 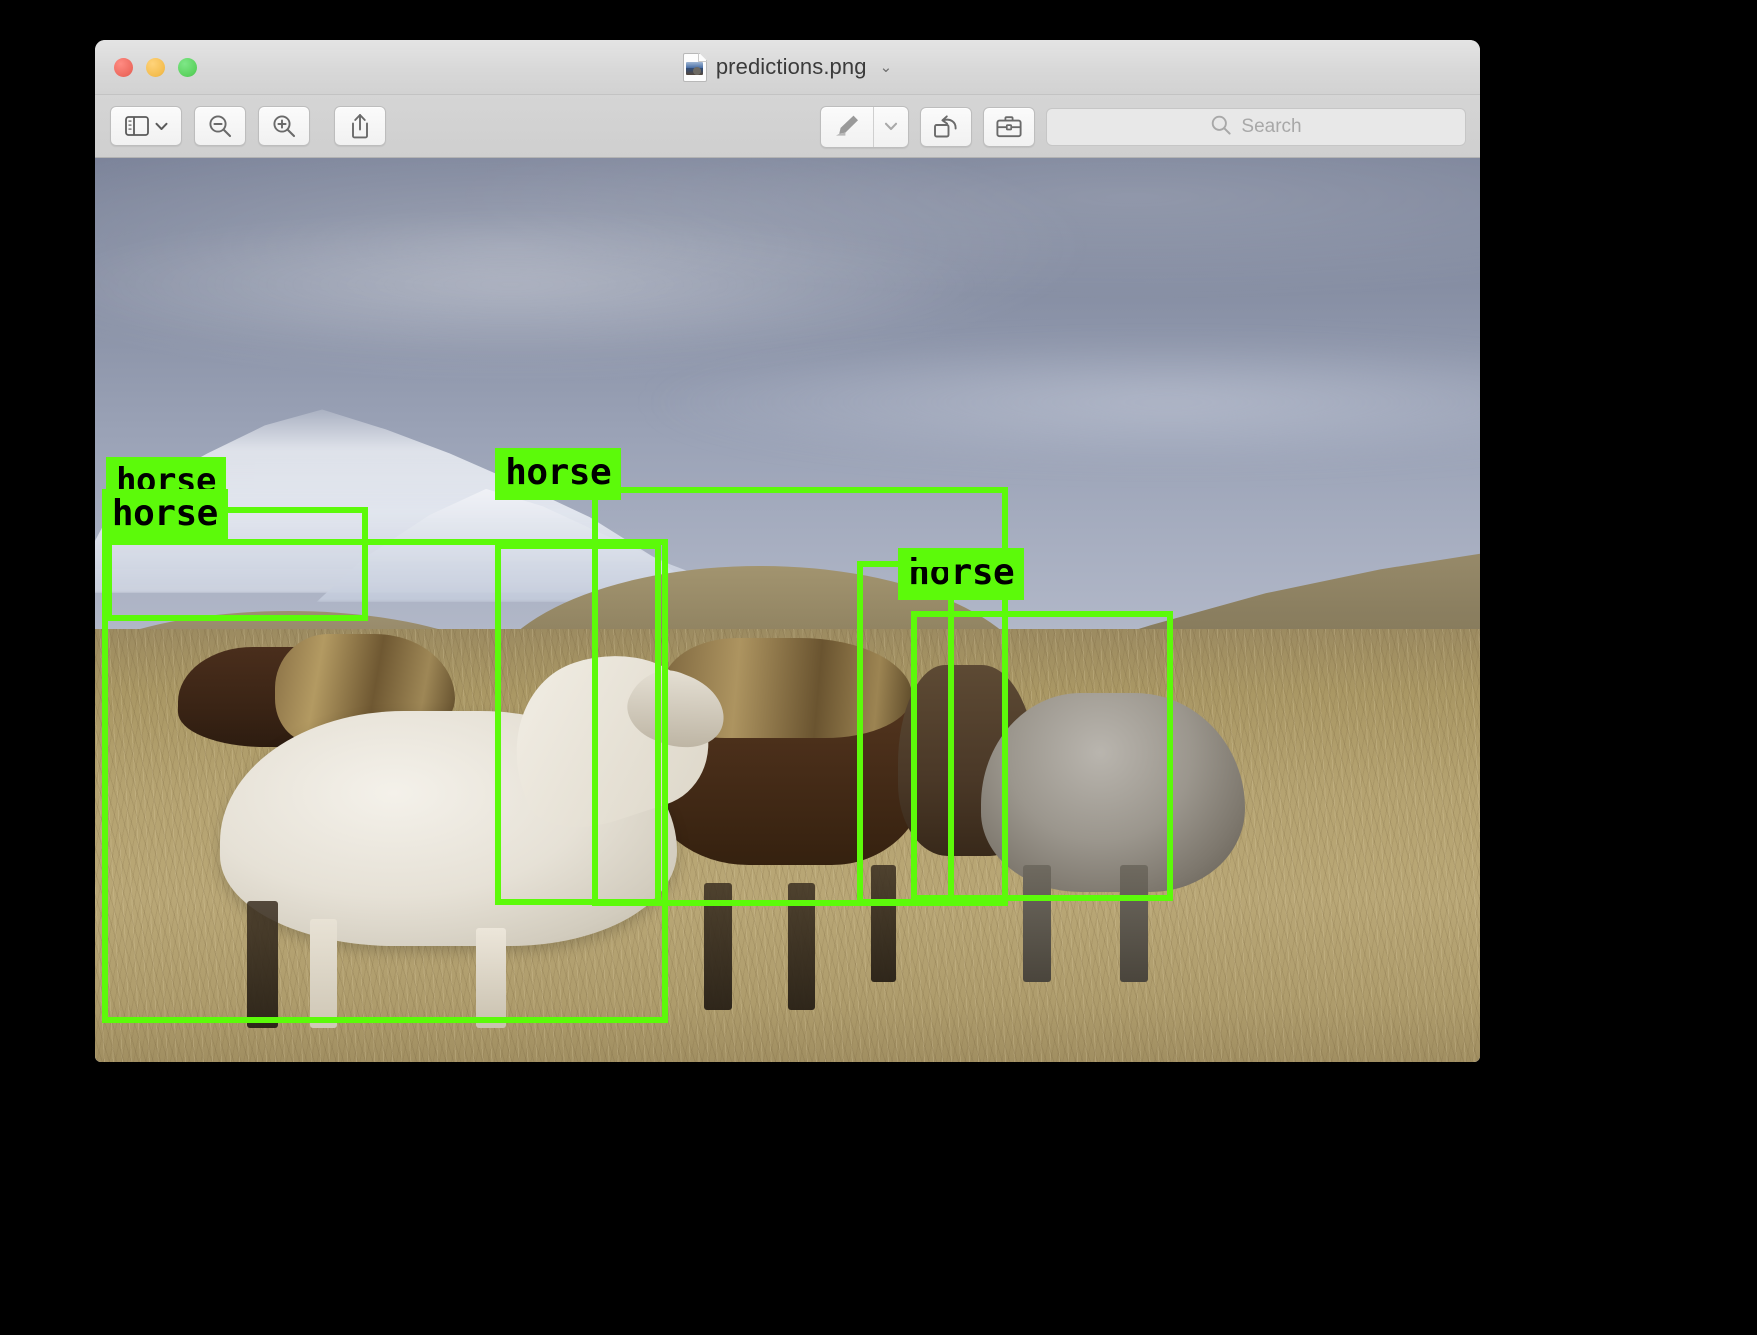 I want to click on rotate-left-icon, so click(x=946, y=127).